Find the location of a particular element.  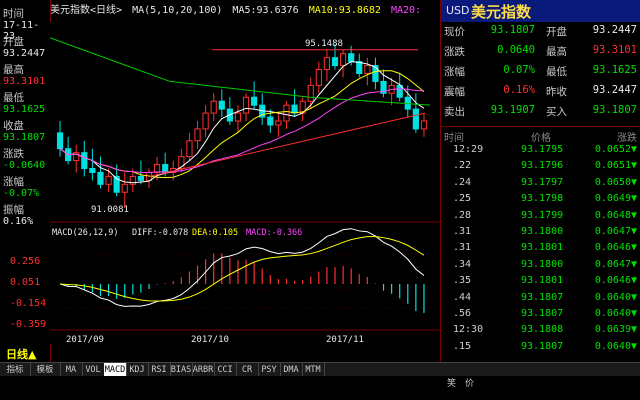

tab-mtm: MTM is located at coordinates (313, 370).